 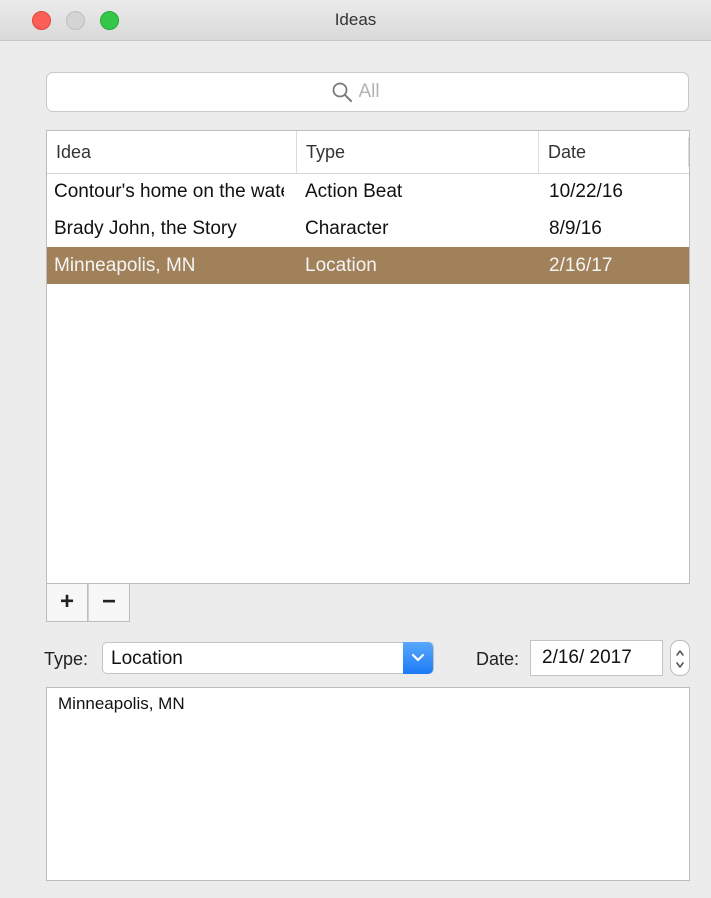 I want to click on idea-cell: Brady John, the Story, so click(x=145, y=228).